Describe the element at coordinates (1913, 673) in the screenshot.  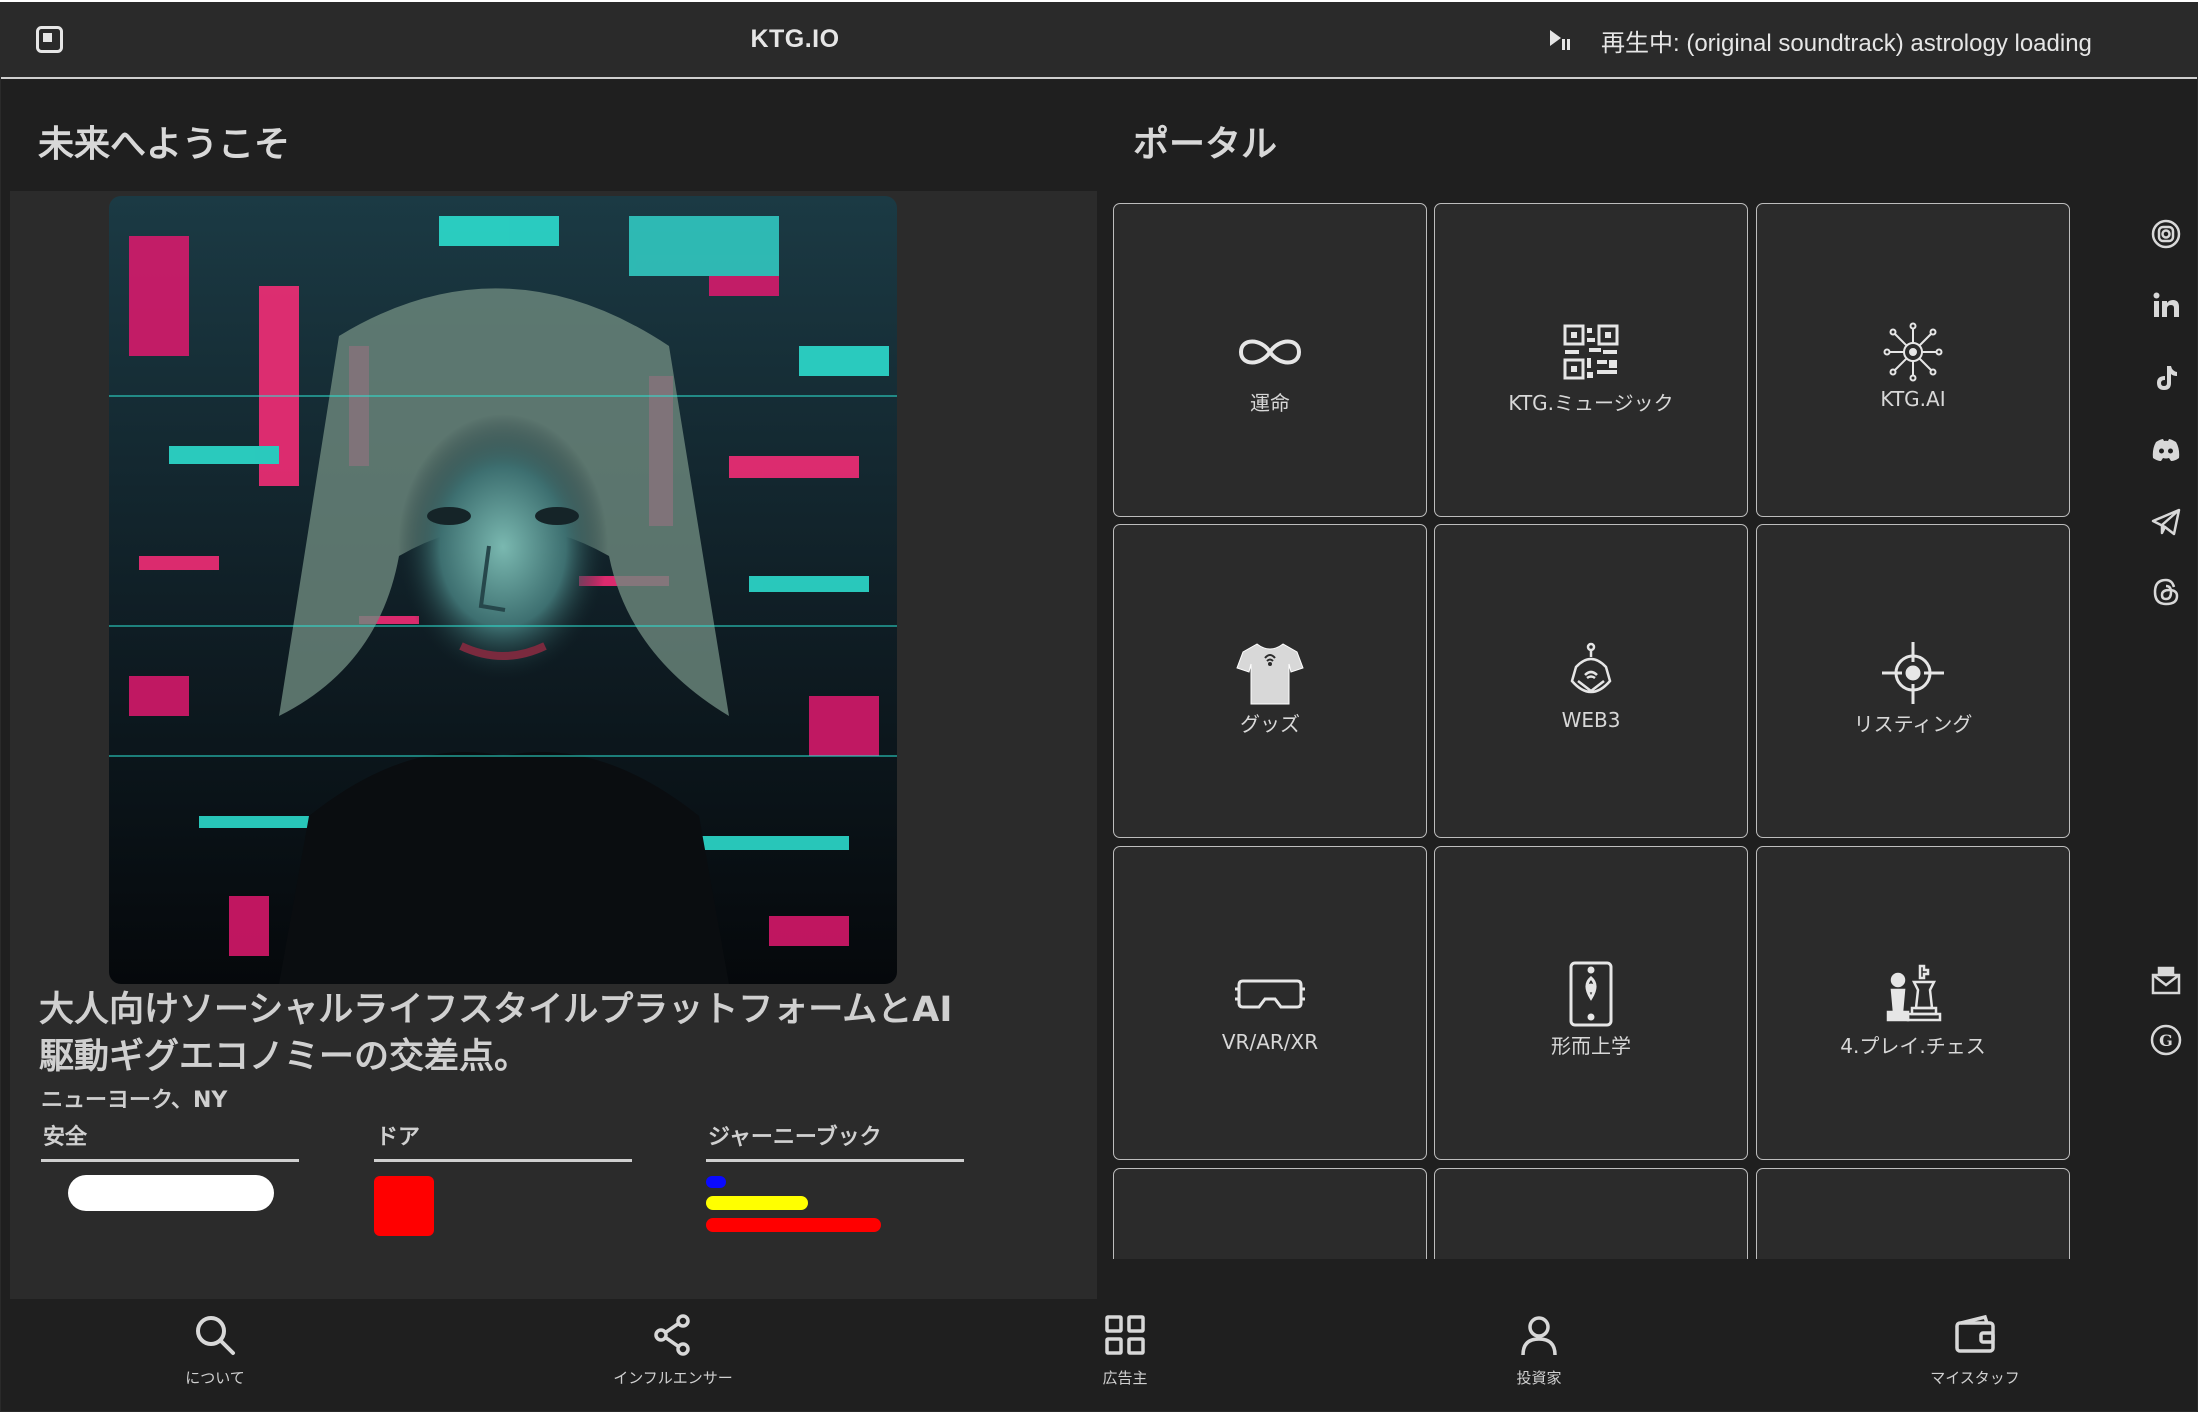
I see `crosshair-icon` at that location.